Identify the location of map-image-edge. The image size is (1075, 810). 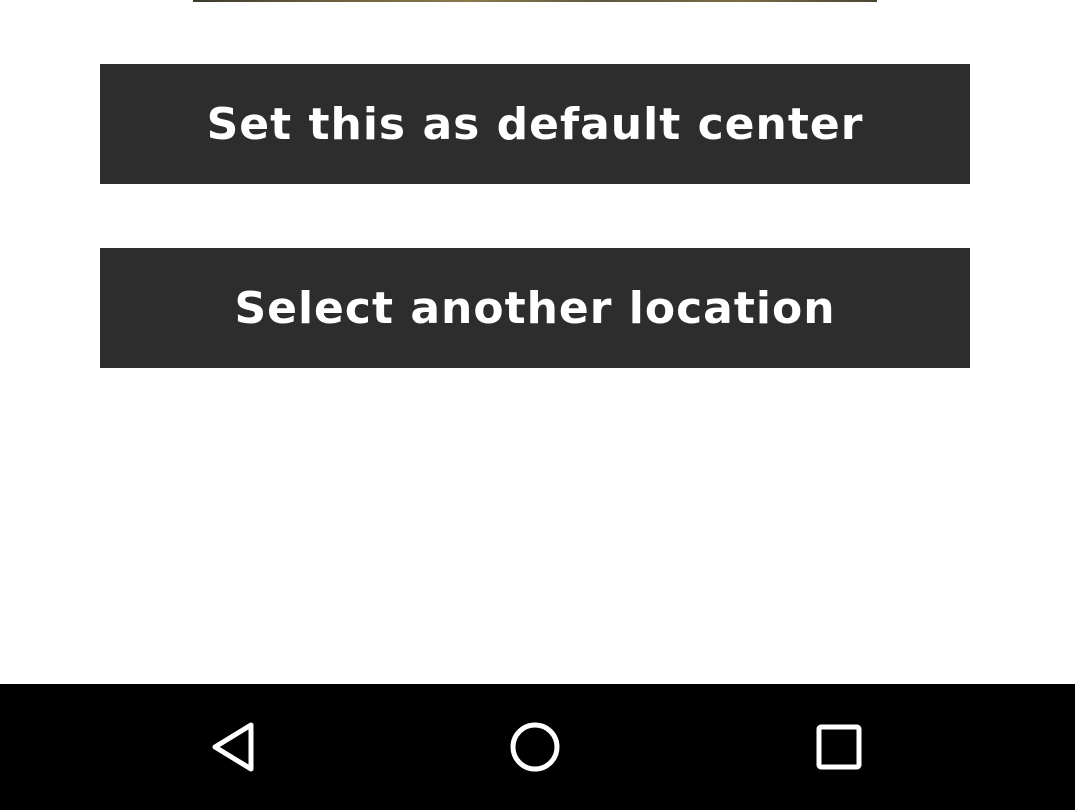
(535, 1).